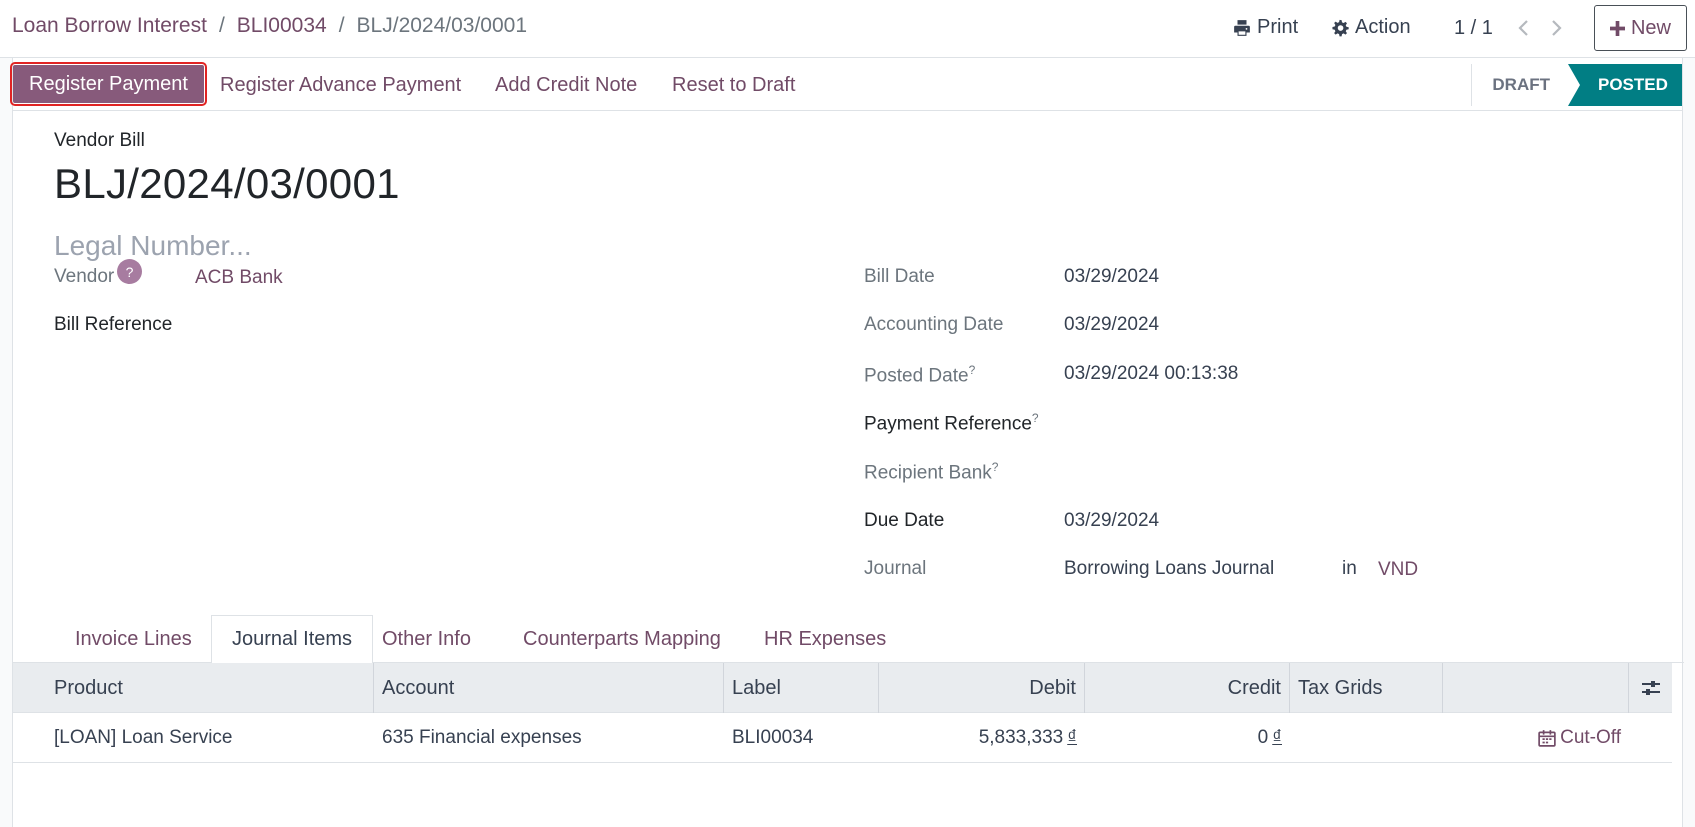  What do you see at coordinates (1187, 688) in the screenshot?
I see `column-header-credit: Credit` at bounding box center [1187, 688].